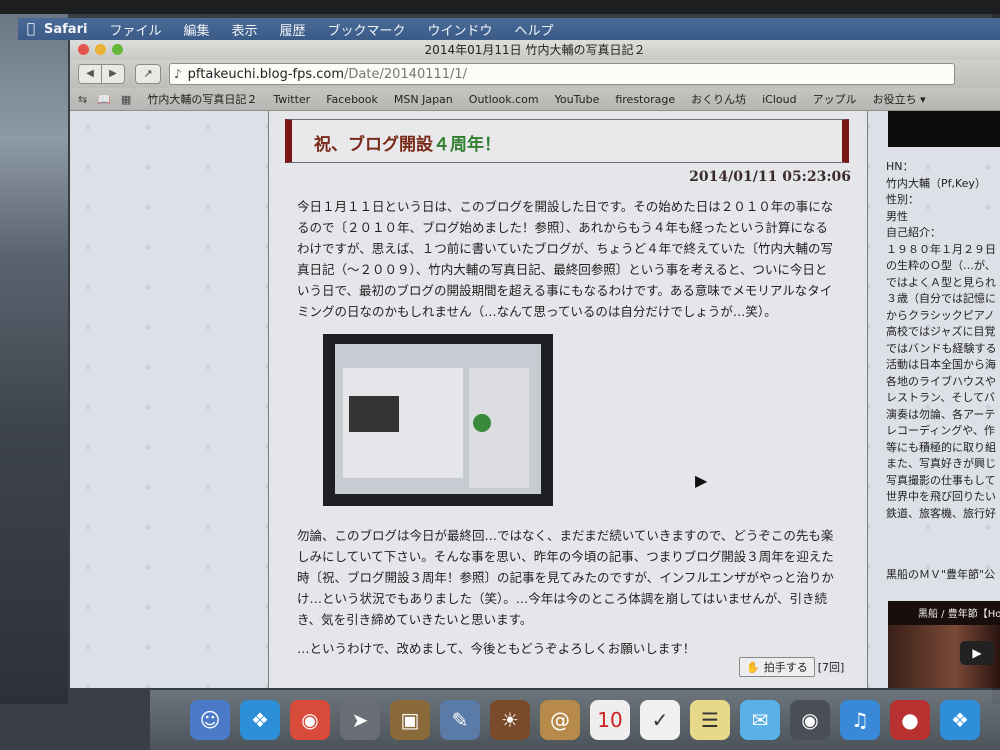 The width and height of the screenshot is (1000, 750). I want to click on bookmark-item: MSN Japan, so click(423, 99).